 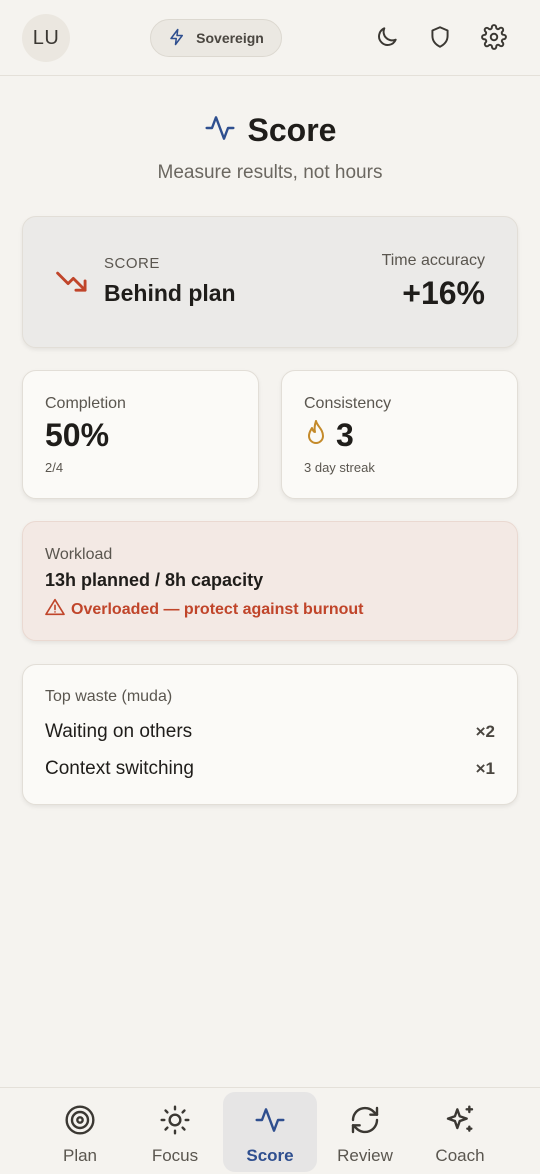 I want to click on mode-selector-button: Sovereign, so click(x=216, y=38).